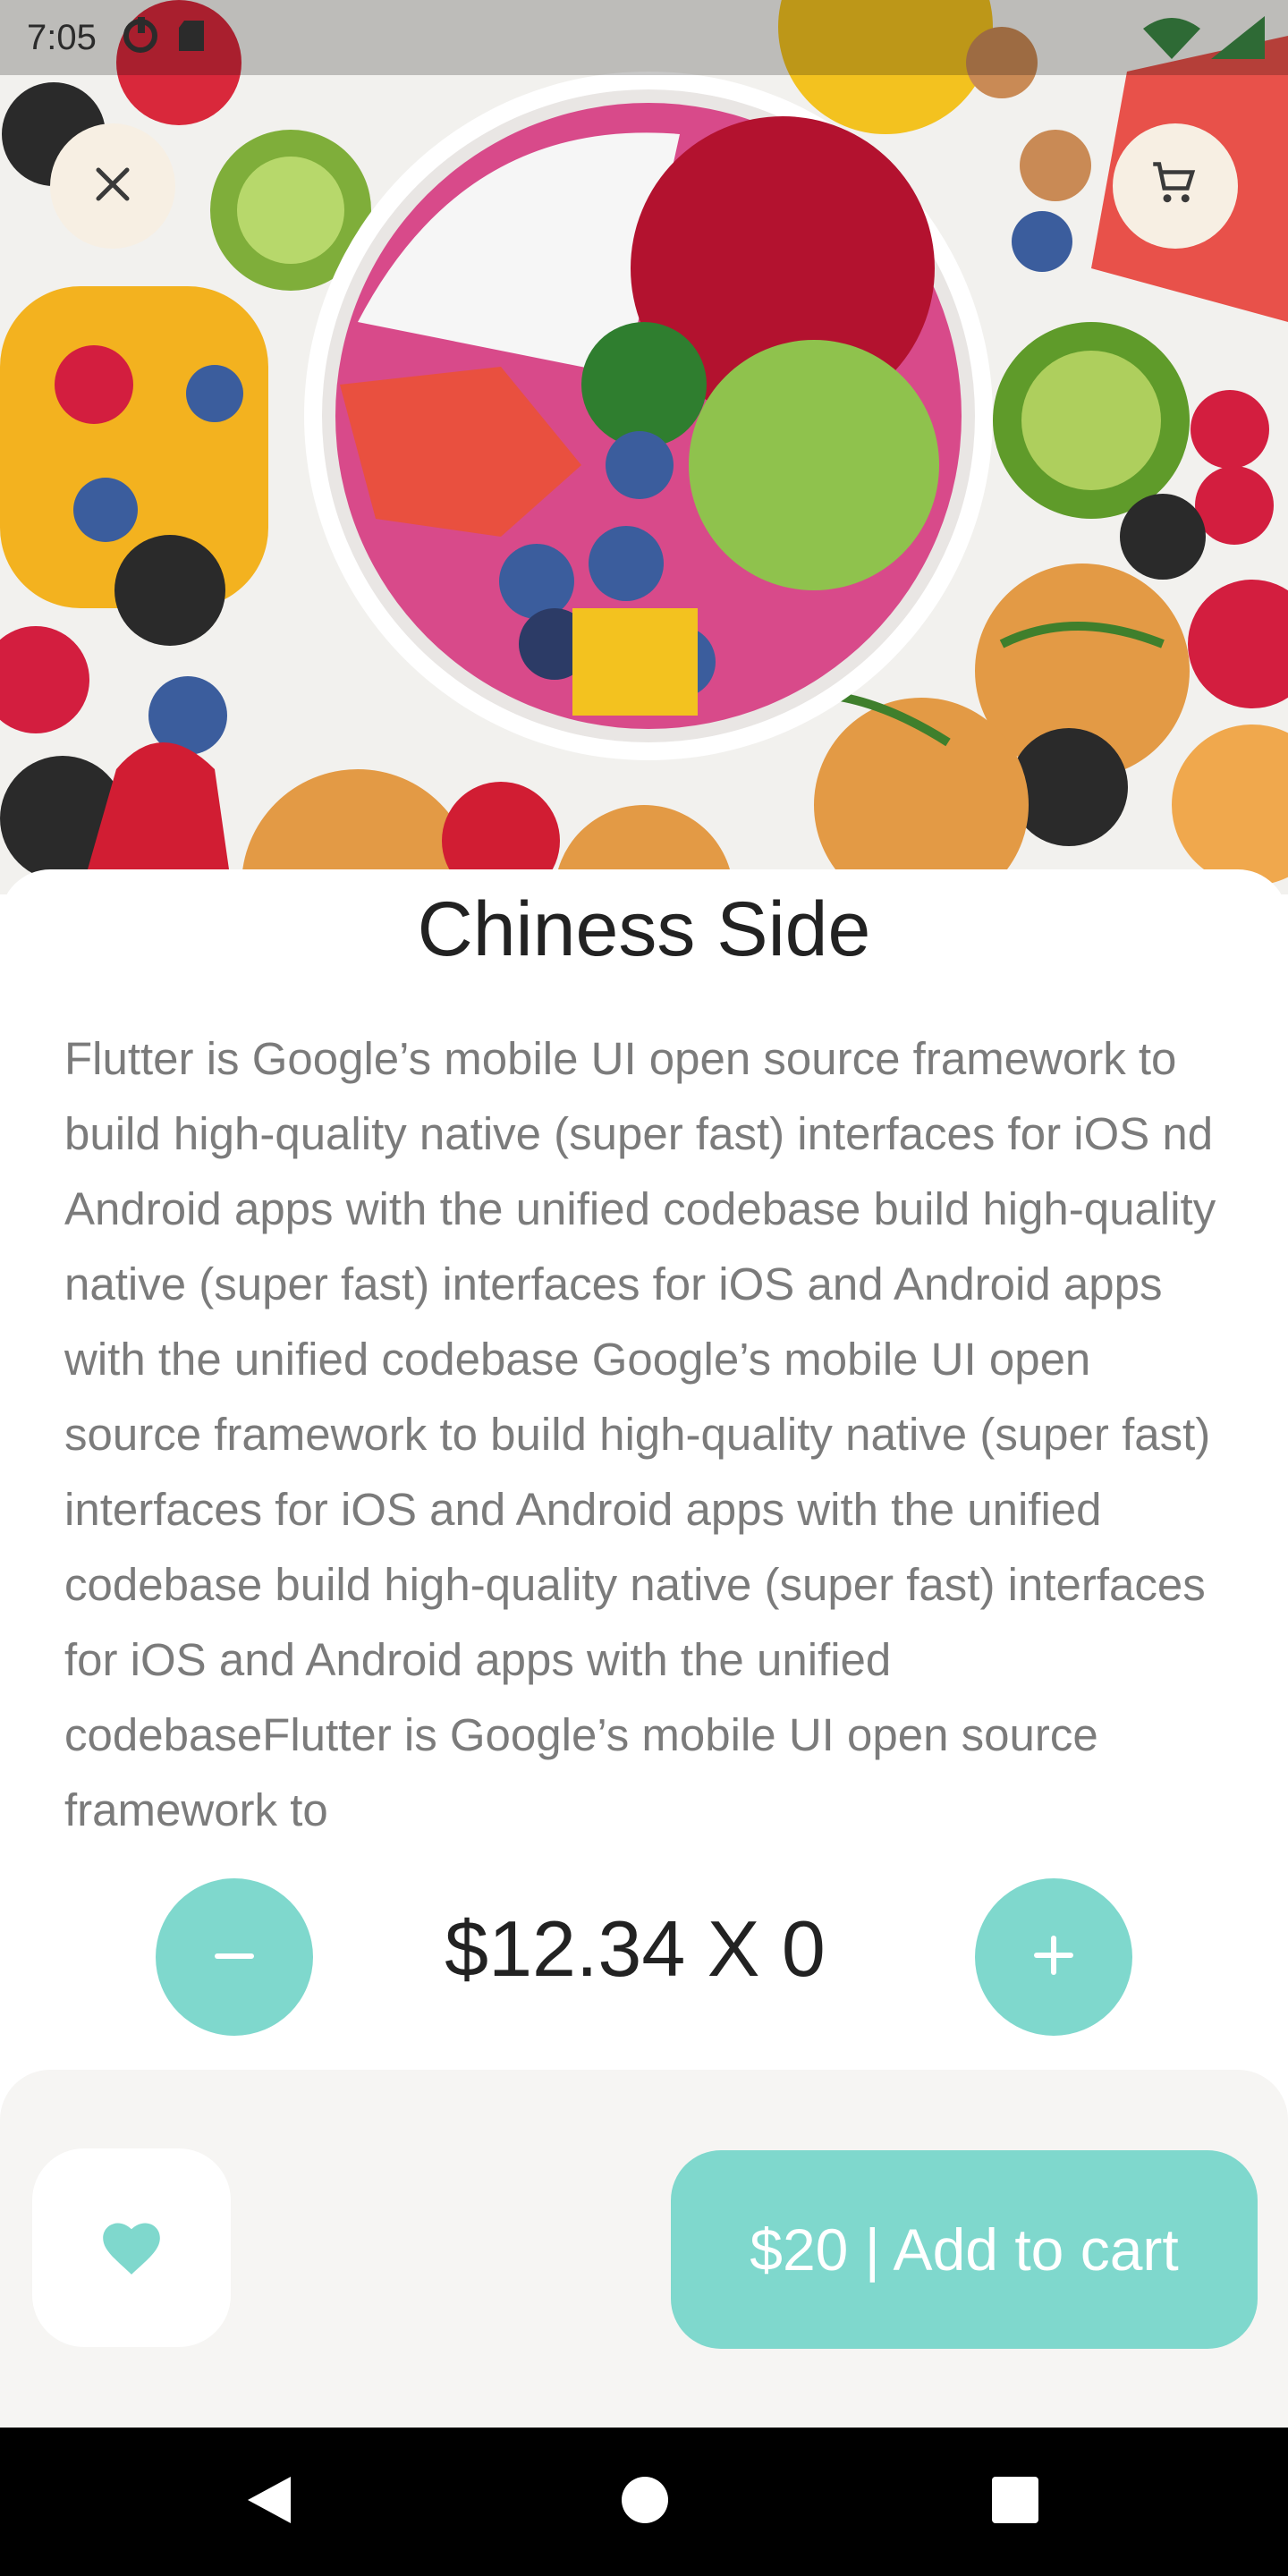 The width and height of the screenshot is (1288, 2576). I want to click on bottom-action-panel: $20 | Add to cart, so click(644, 2249).